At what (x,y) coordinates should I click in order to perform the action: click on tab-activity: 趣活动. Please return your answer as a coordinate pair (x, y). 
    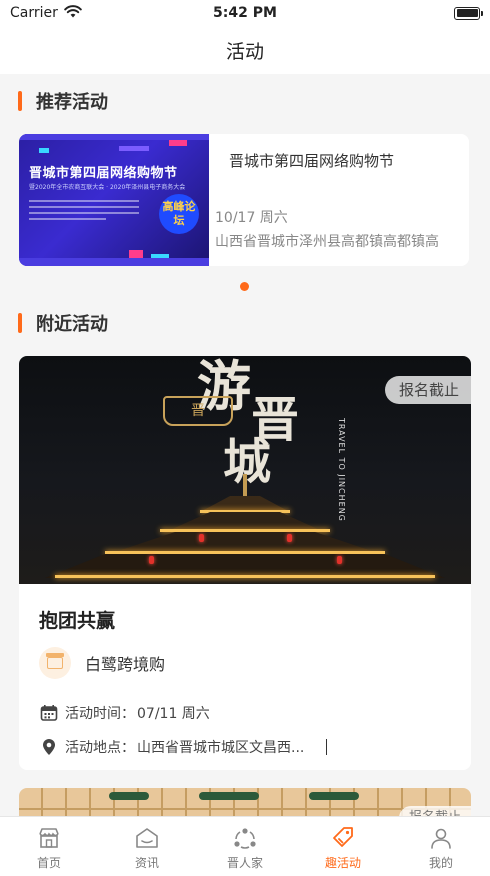
    Looking at the image, I should click on (343, 846).